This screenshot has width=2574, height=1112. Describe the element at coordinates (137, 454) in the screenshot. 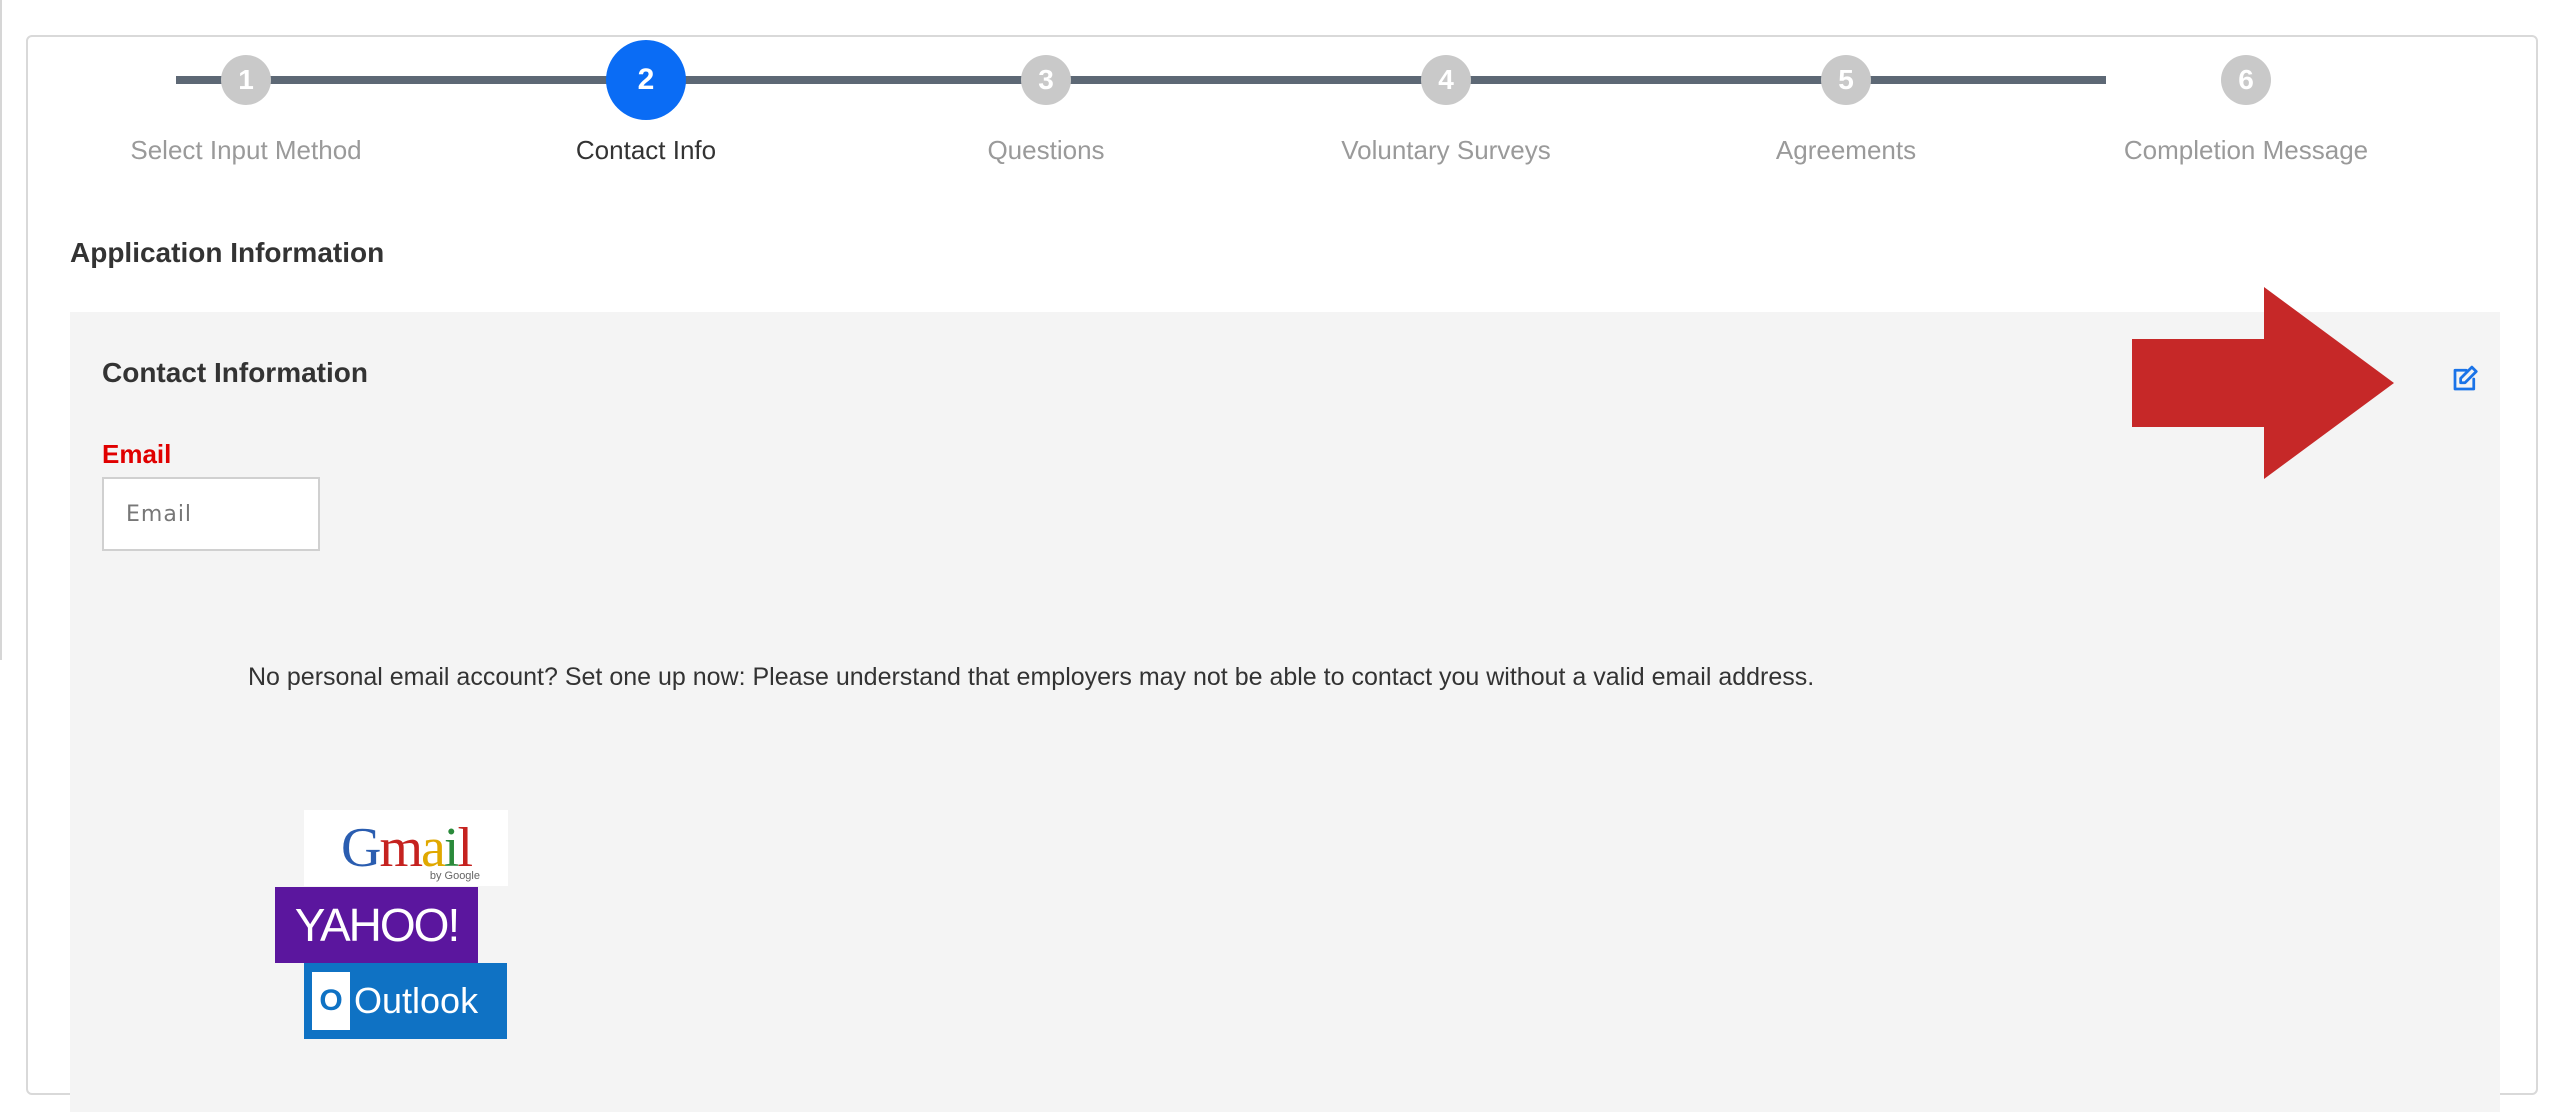

I see `email-label: Email` at that location.